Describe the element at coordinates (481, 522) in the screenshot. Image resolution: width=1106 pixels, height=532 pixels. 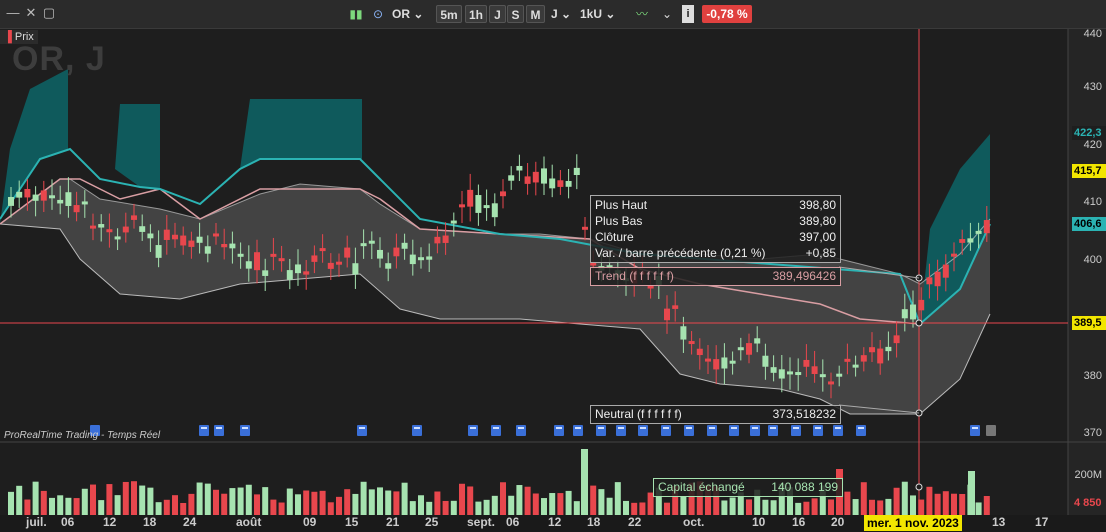
I see `x-tick: sept.` at that location.